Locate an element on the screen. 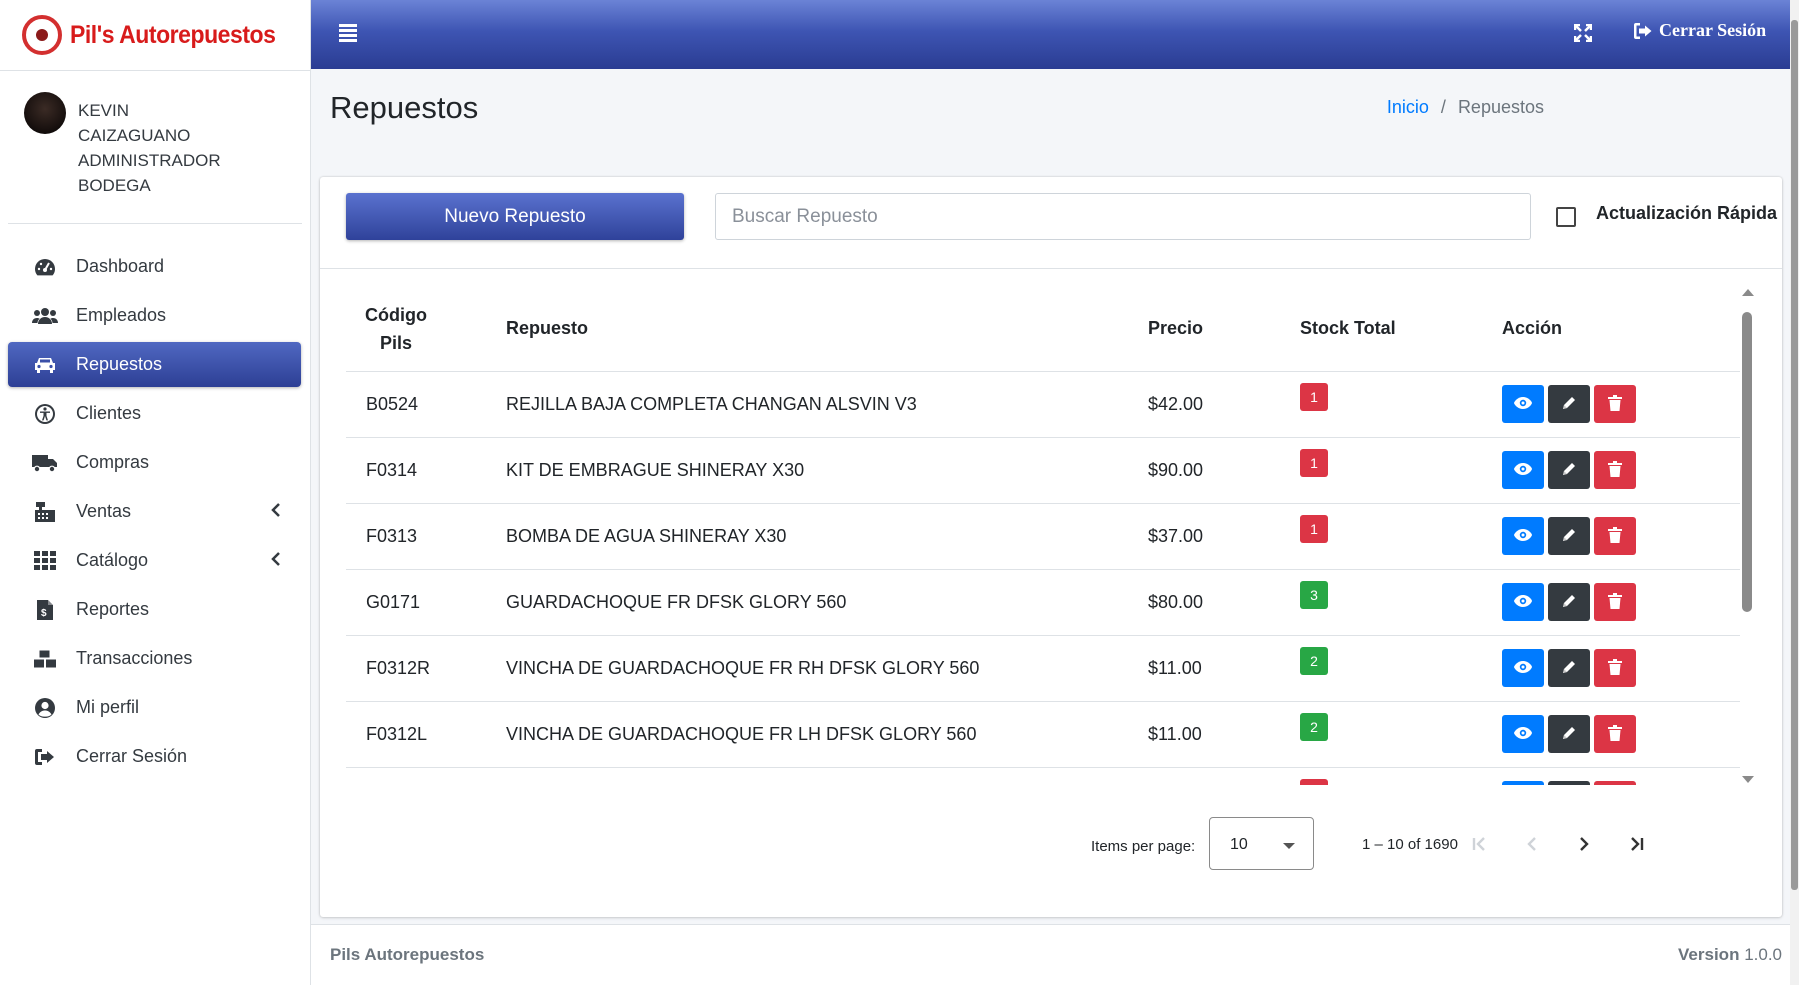 The image size is (1799, 985). items-per-page-value: 10 is located at coordinates (1239, 844).